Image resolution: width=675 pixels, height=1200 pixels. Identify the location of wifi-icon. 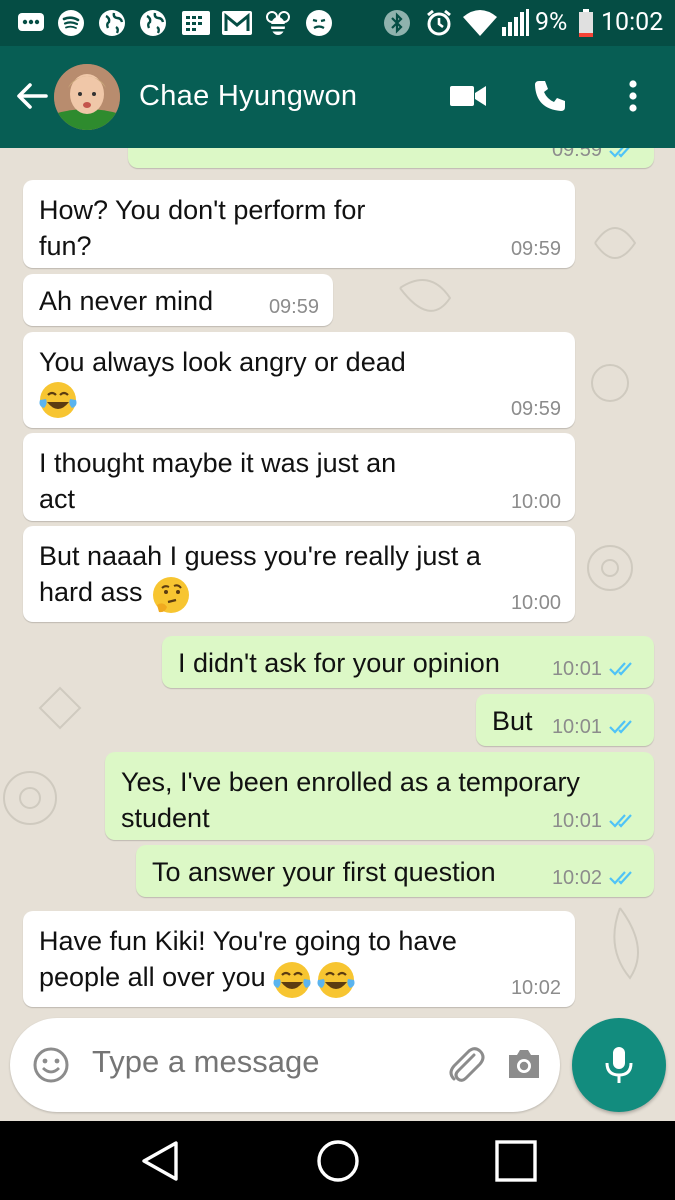
(480, 23).